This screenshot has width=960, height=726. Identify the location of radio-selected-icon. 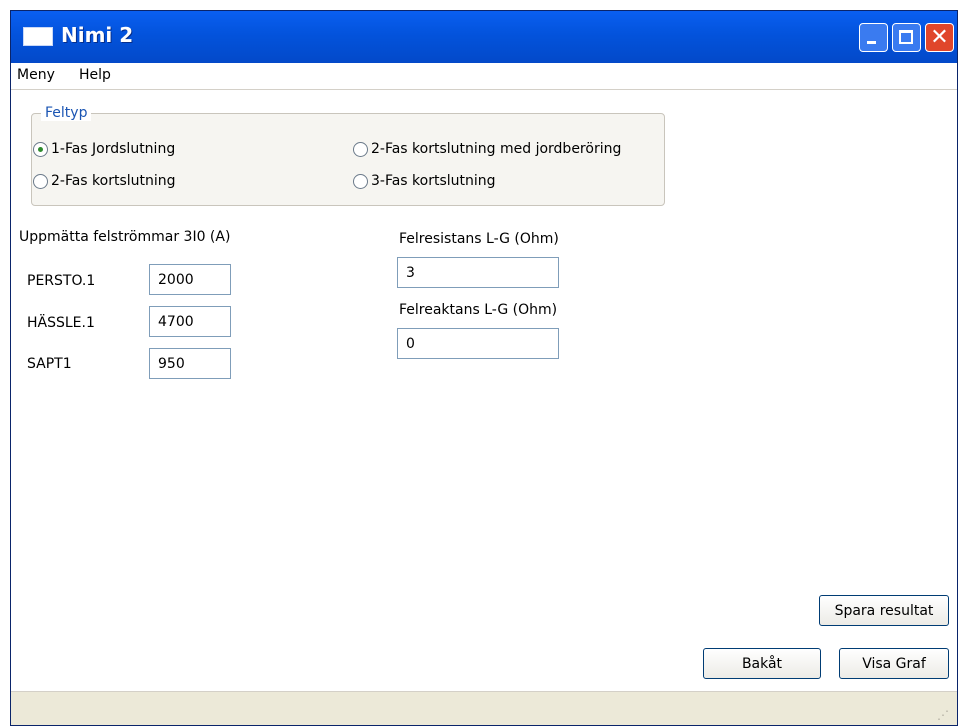
(40, 149).